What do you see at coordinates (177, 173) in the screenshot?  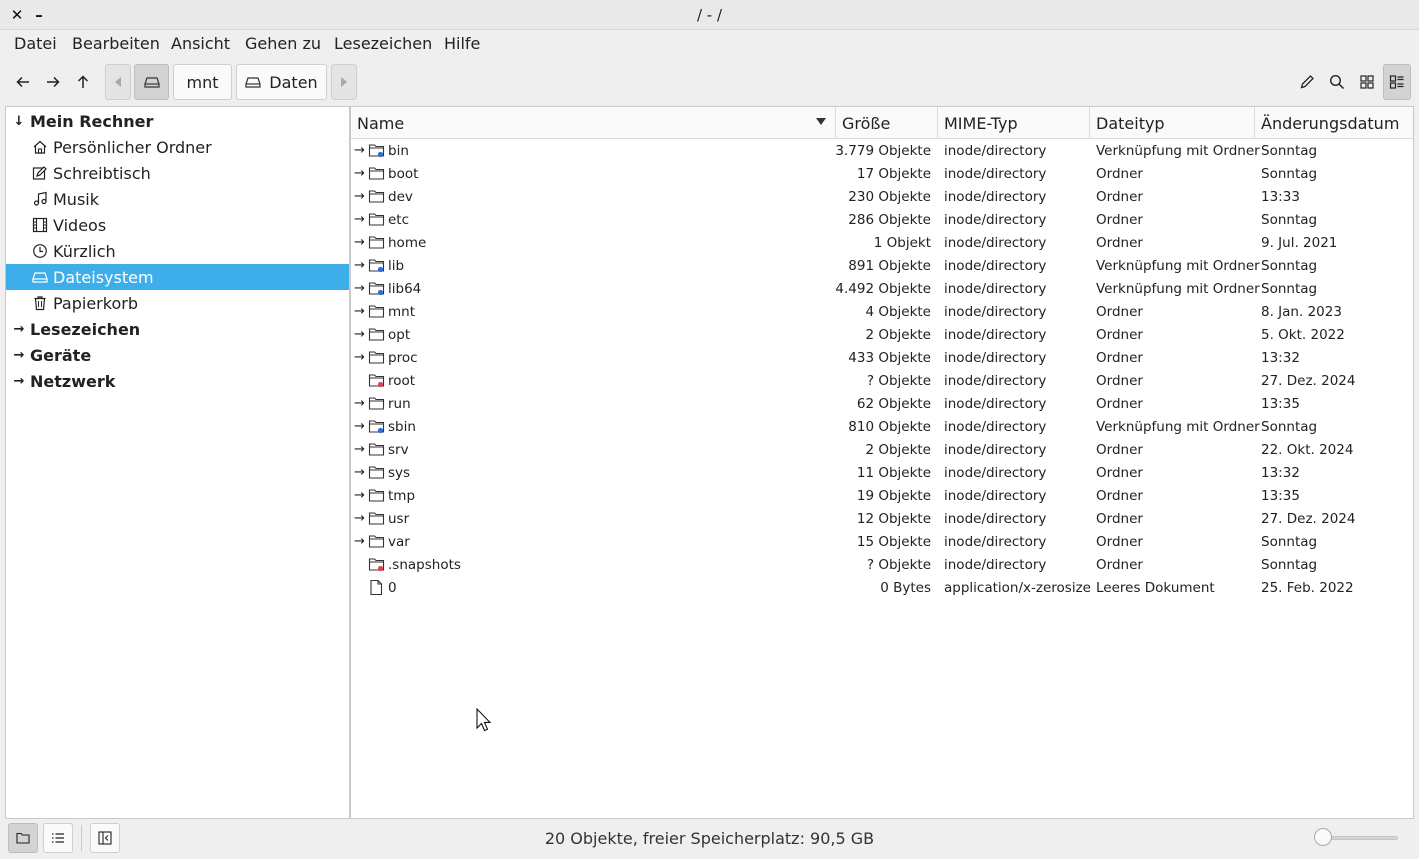 I see `sidebar-item-schreibtisch: Schreibtisch` at bounding box center [177, 173].